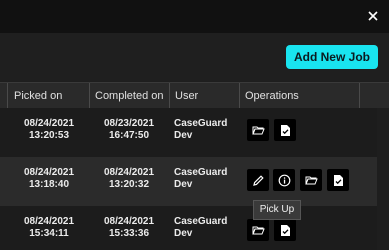 The image size is (389, 250). I want to click on picked-on-cell: 08/24/2021 15:34:11, so click(49, 228).